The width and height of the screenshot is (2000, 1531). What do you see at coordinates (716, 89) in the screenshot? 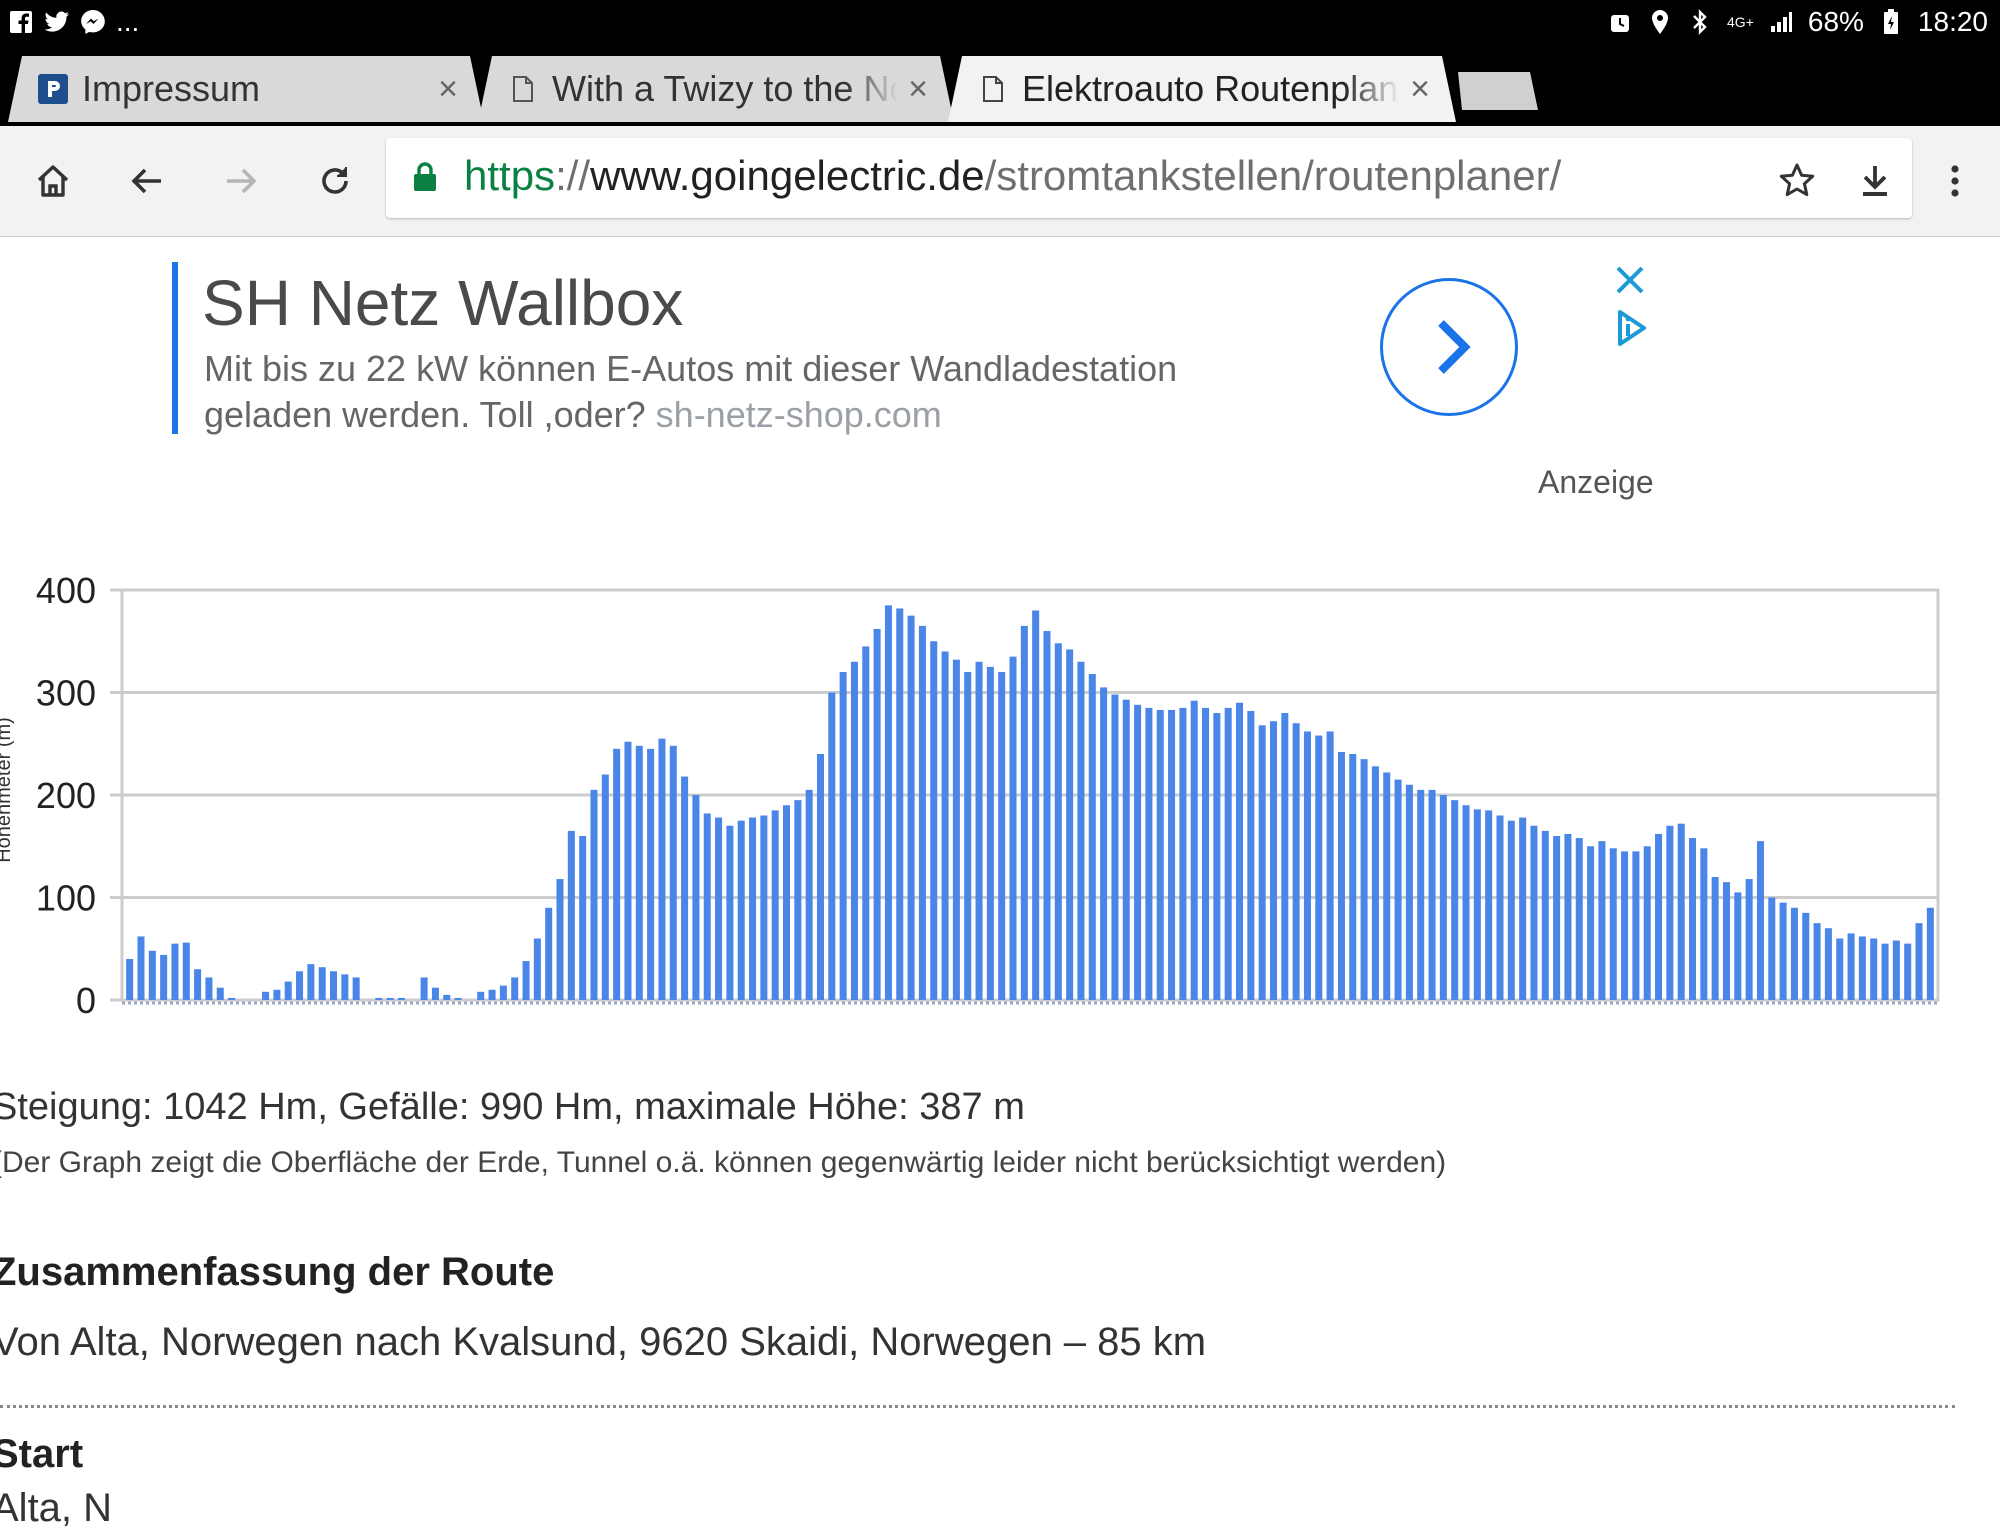
I see `tab-twizy: With a Twizy to the North Cape ×` at bounding box center [716, 89].